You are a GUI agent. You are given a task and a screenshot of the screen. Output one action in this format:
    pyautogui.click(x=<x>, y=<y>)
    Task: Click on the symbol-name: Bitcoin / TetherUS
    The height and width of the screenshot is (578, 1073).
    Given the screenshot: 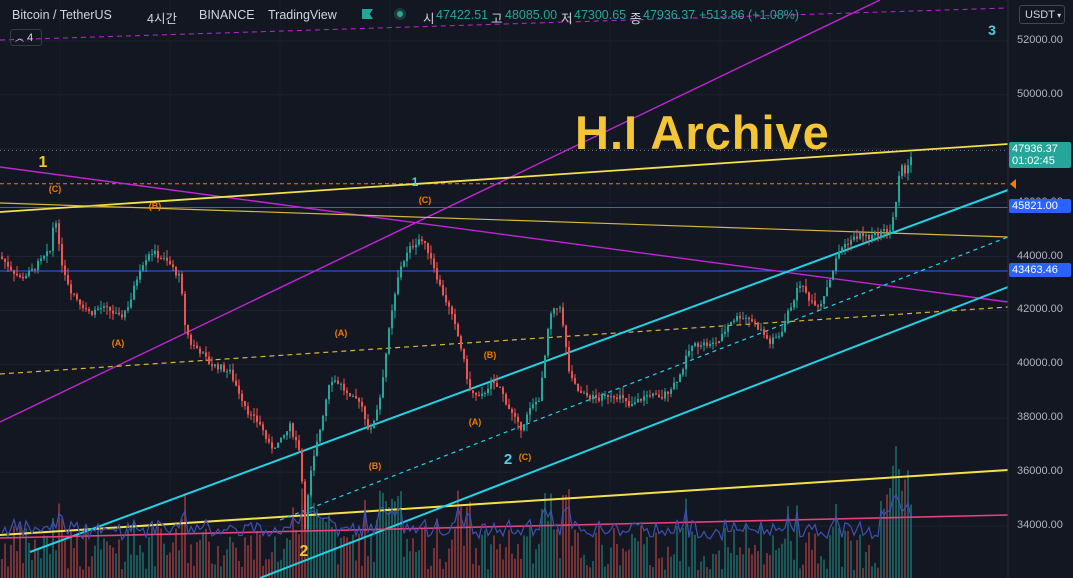 What is the action you would take?
    pyautogui.click(x=62, y=15)
    